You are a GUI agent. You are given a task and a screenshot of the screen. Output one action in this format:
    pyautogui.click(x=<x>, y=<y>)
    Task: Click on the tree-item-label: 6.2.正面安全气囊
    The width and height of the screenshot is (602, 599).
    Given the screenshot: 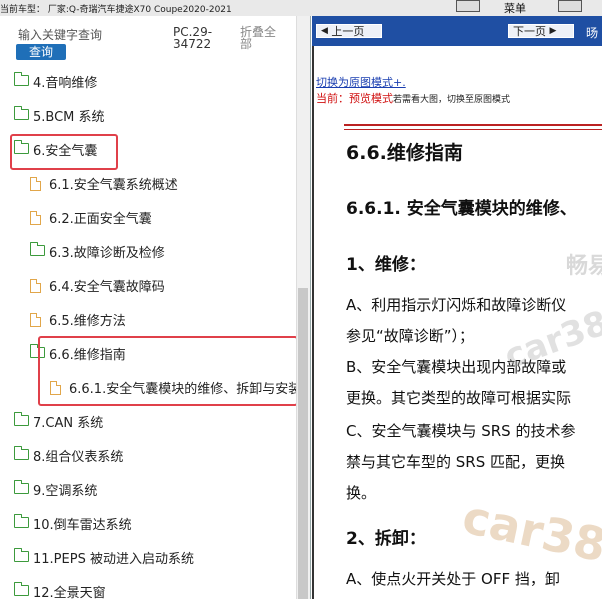 What is the action you would take?
    pyautogui.click(x=100, y=219)
    